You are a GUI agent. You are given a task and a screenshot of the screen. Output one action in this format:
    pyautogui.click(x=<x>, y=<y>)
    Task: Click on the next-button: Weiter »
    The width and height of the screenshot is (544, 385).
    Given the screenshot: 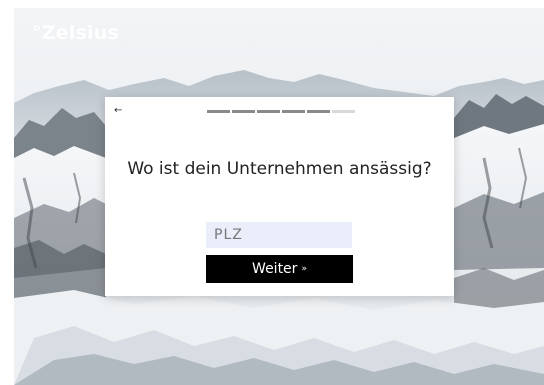 What is the action you would take?
    pyautogui.click(x=279, y=269)
    